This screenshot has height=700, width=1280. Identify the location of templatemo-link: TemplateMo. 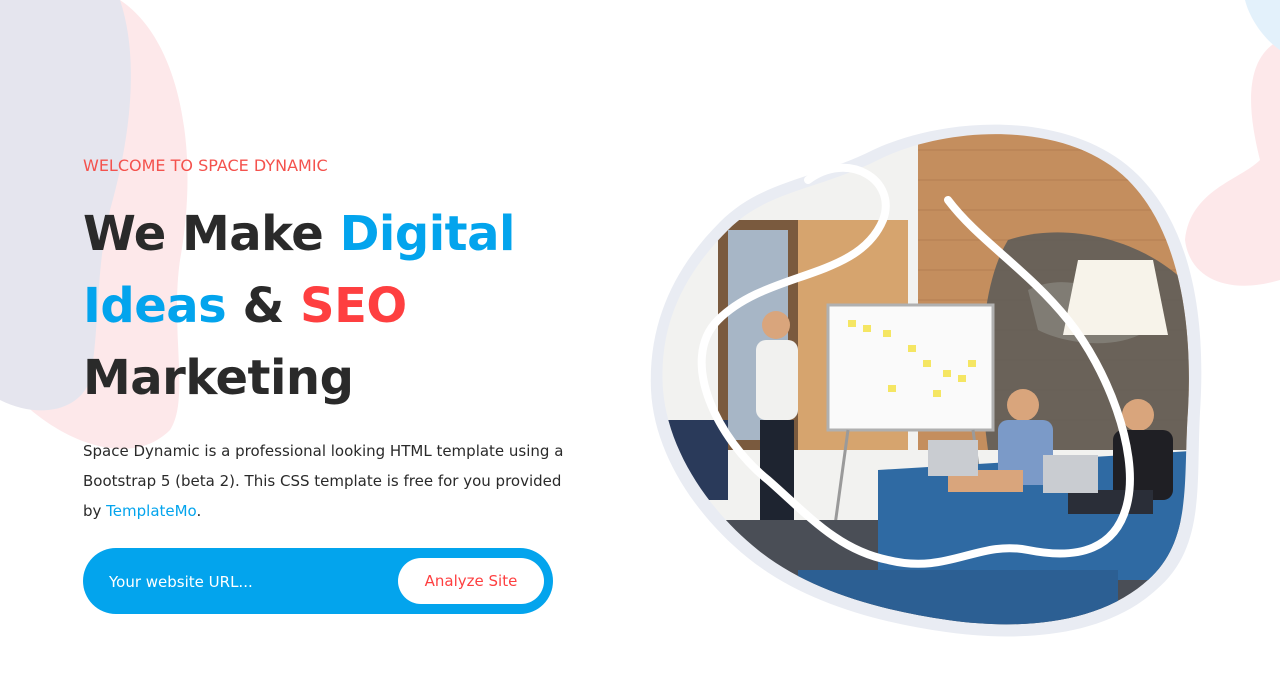
(151, 511).